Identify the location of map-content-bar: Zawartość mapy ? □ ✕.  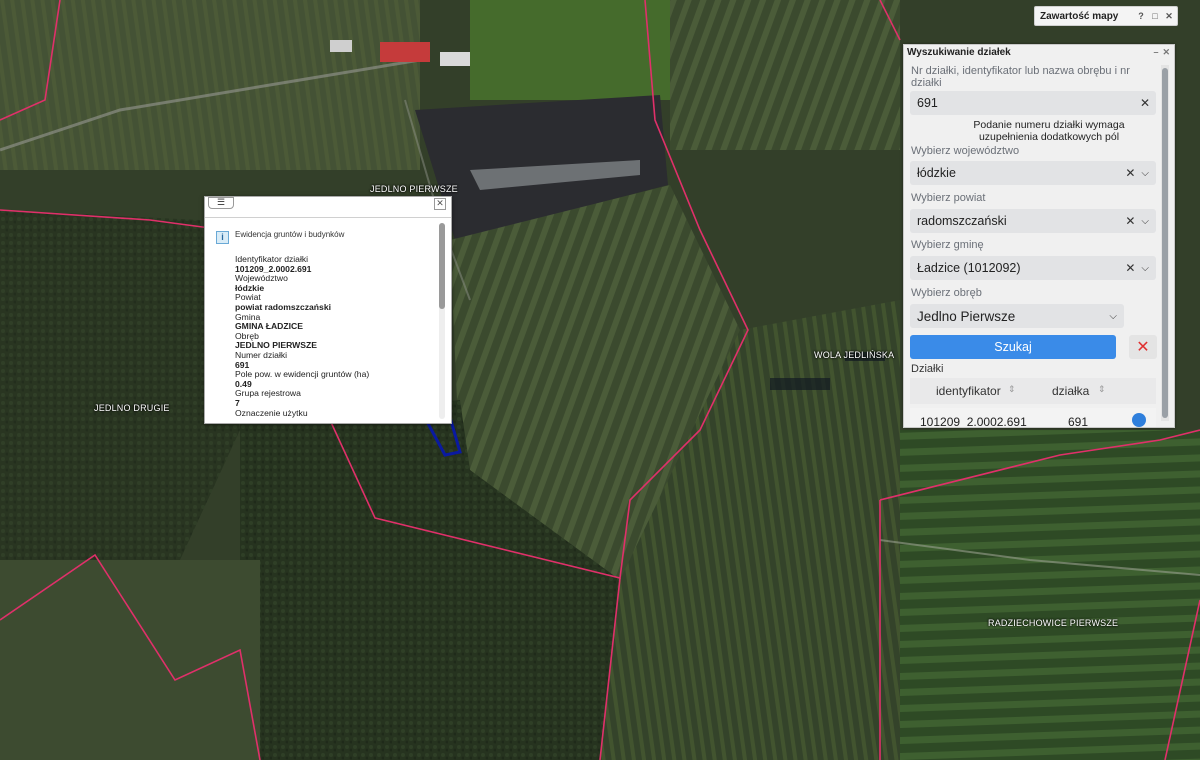
(1106, 16).